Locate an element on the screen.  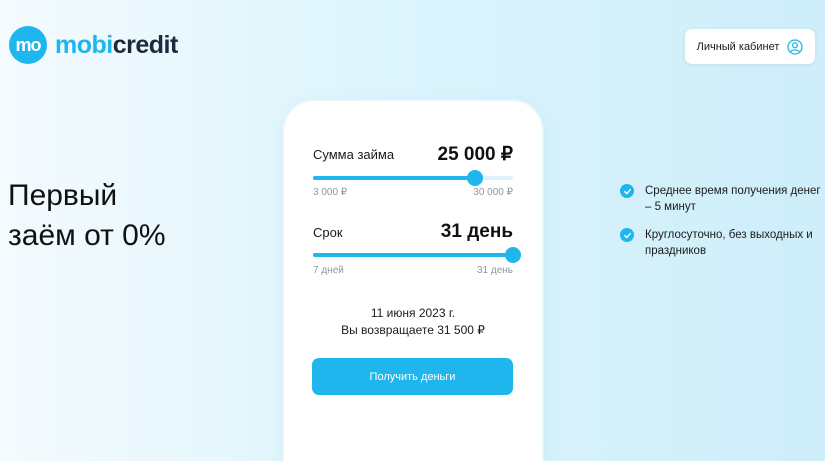
feature-text: Среднее время получения денег – 5 минут is located at coordinates (733, 199).